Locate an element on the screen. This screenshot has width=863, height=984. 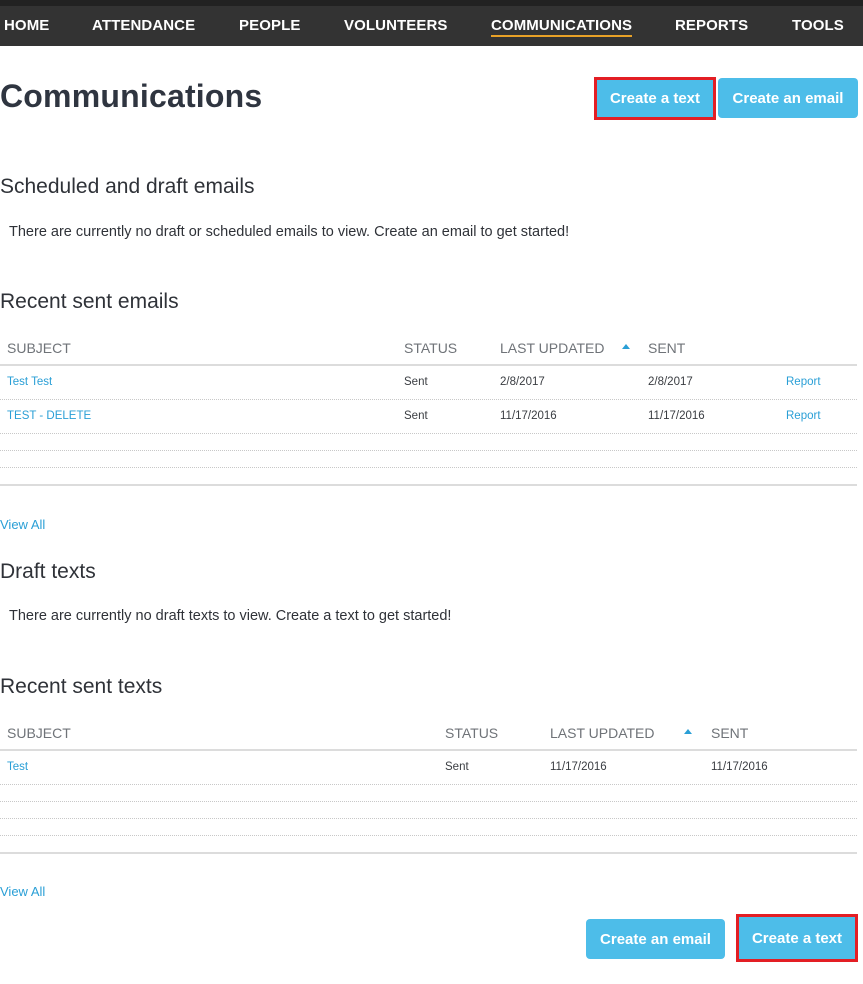
text-status: Sent is located at coordinates (457, 767).